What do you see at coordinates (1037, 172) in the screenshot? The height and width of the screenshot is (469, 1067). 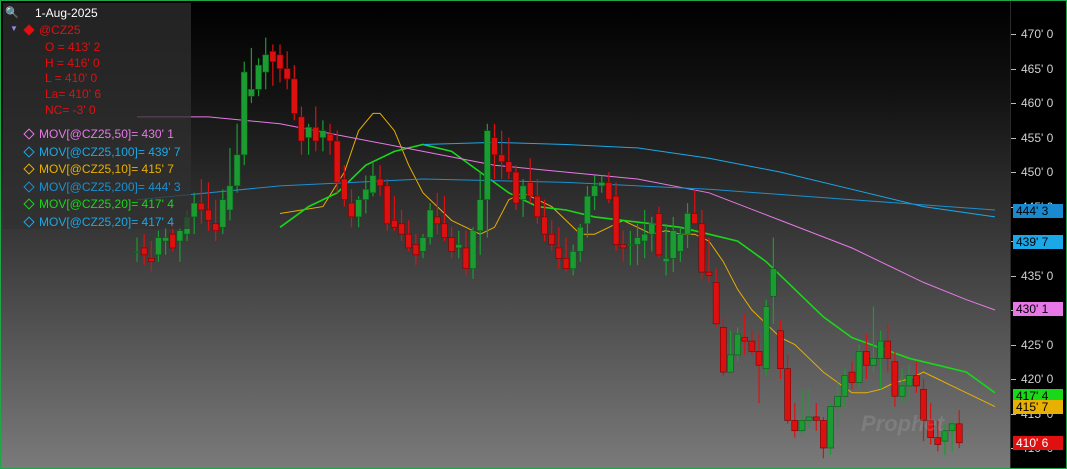 I see `y-tick-label: 450' 0` at bounding box center [1037, 172].